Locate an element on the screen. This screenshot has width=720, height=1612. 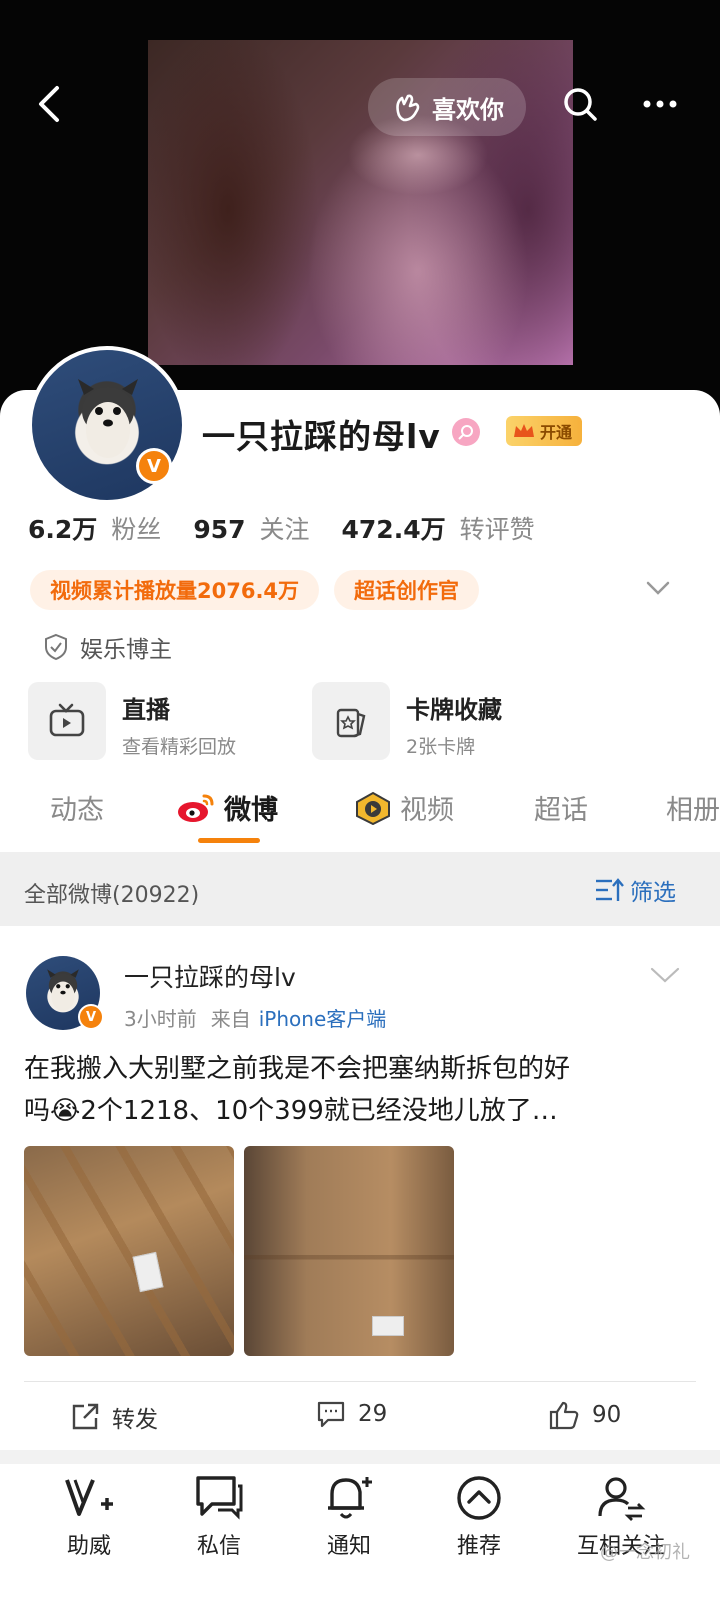
nav-recommend: 推荐 is located at coordinates (479, 1517).